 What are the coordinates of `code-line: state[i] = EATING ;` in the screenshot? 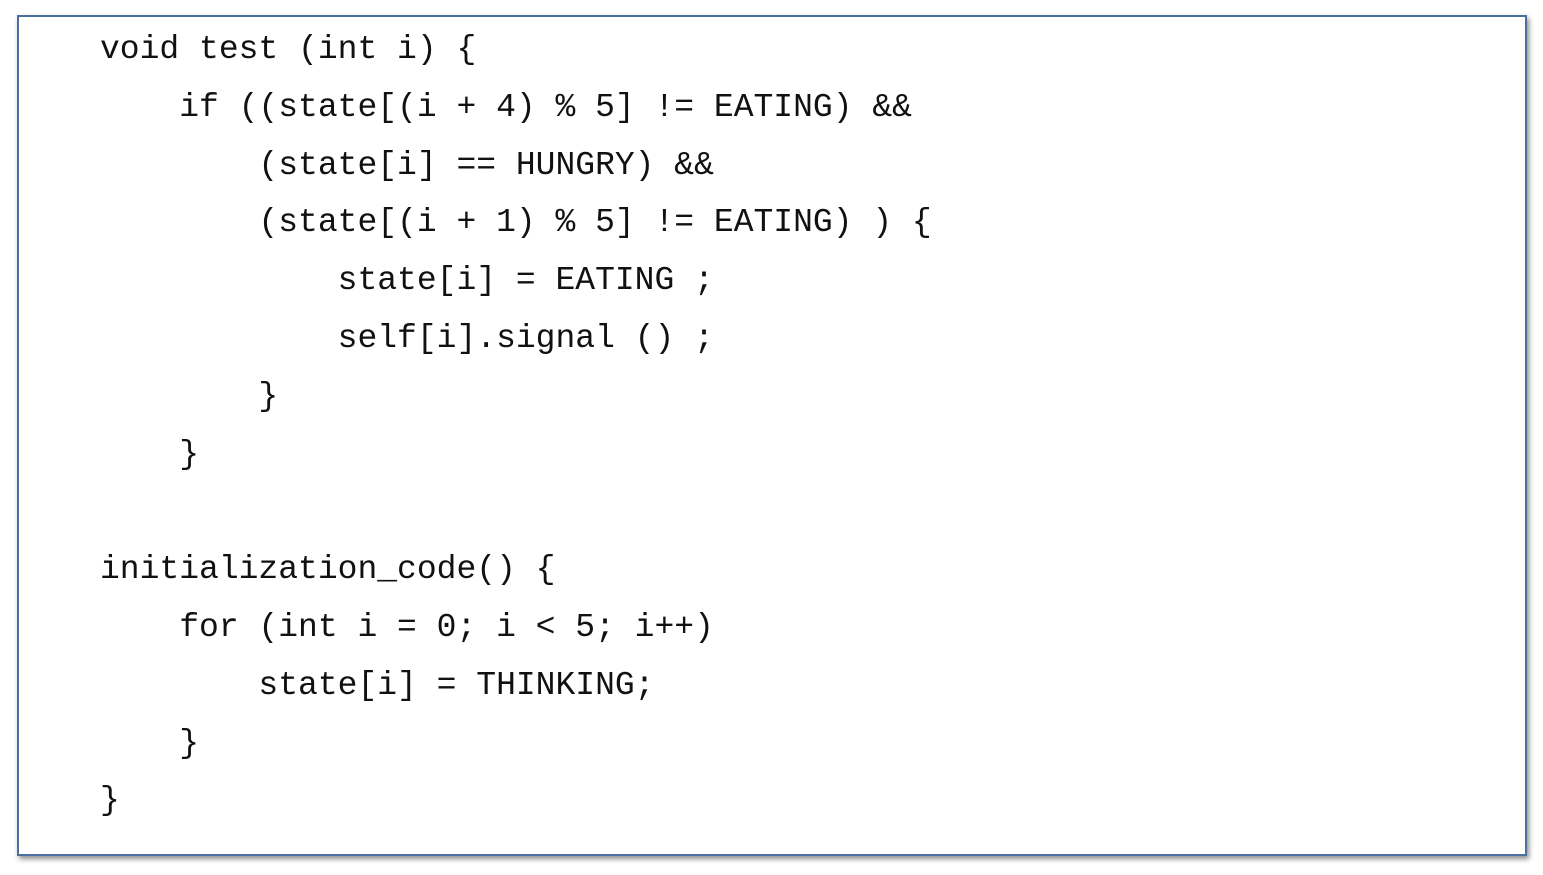 It's located at (407, 281).